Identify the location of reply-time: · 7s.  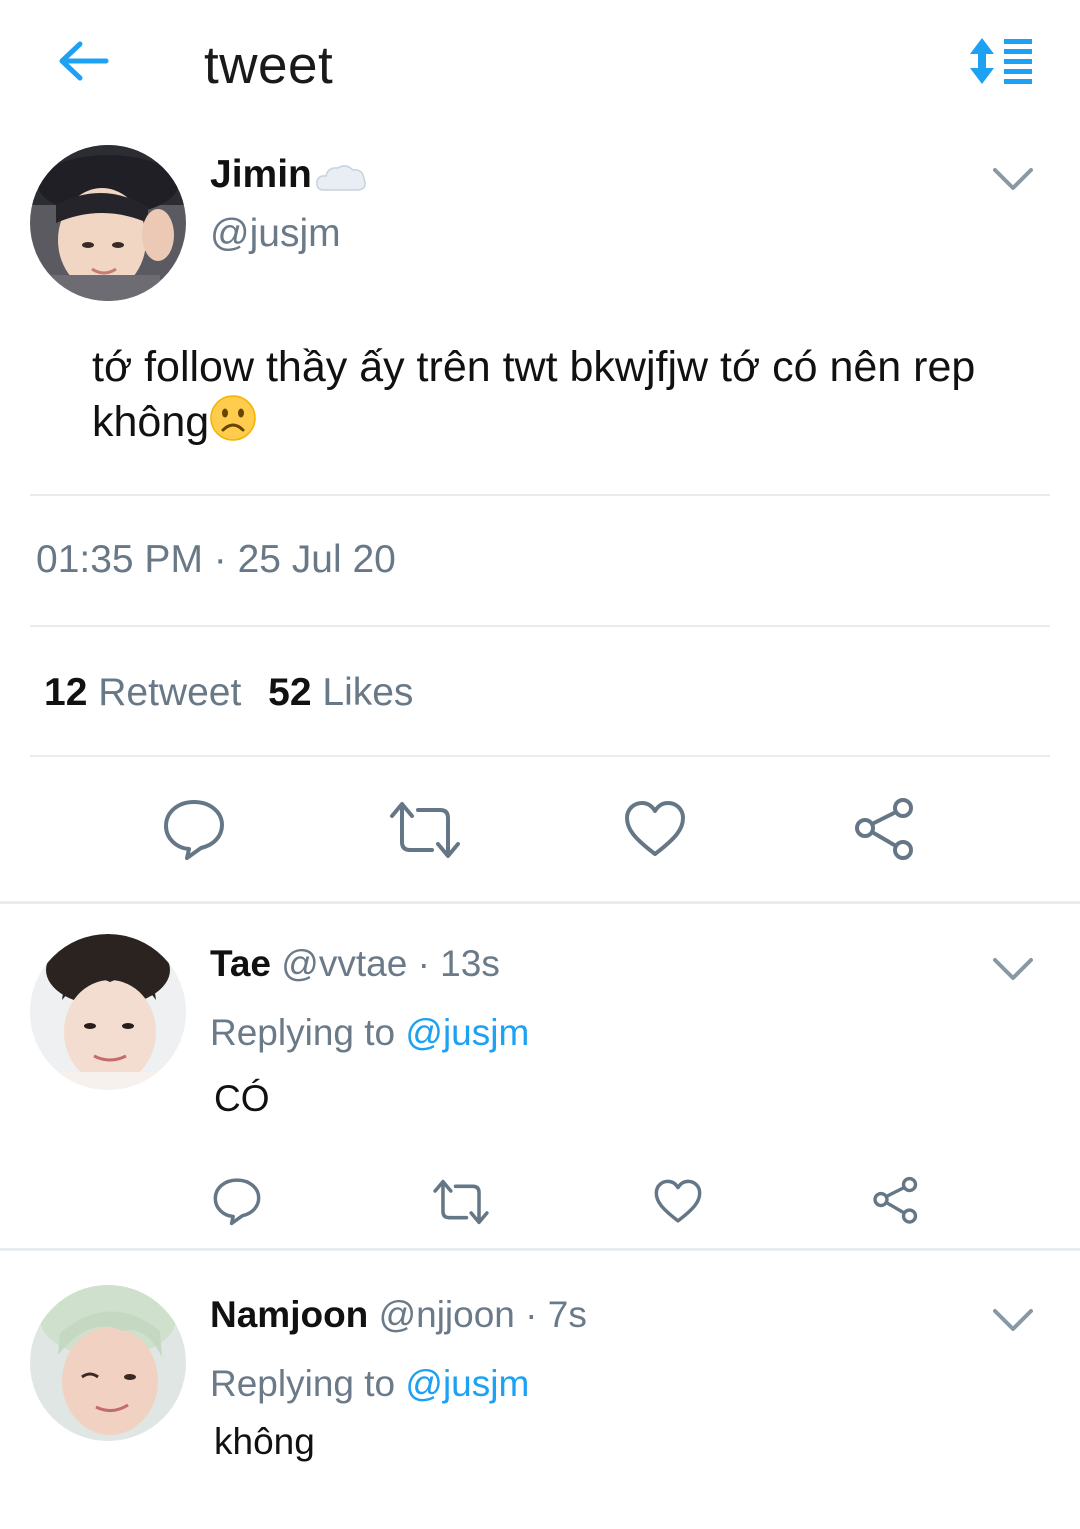
(556, 1314).